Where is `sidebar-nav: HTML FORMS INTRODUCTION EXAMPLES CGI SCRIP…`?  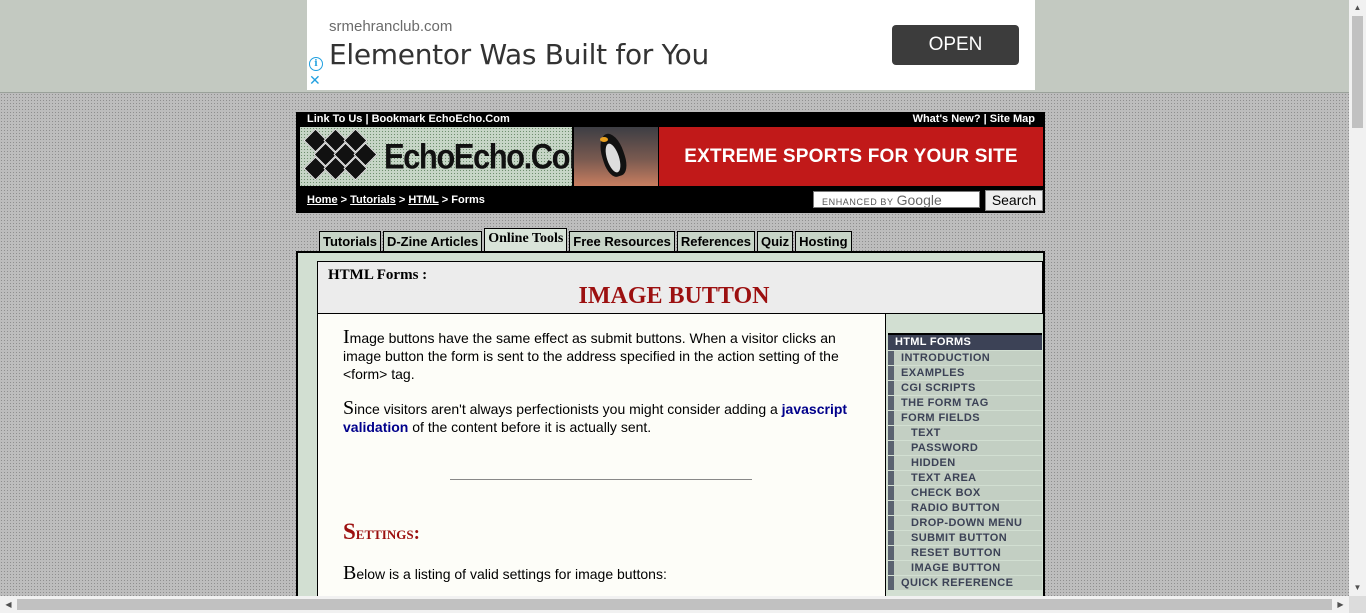 sidebar-nav: HTML FORMS INTRODUCTION EXAMPLES CGI SCRIP… is located at coordinates (965, 461).